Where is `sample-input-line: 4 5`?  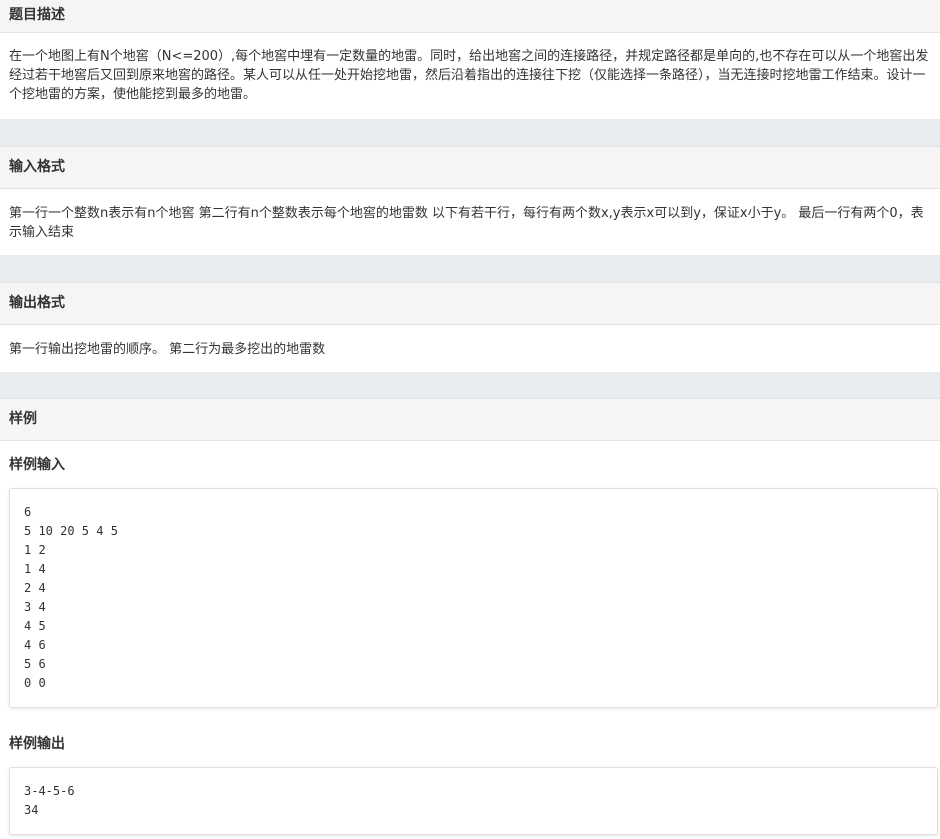
sample-input-line: 4 5 is located at coordinates (35, 626).